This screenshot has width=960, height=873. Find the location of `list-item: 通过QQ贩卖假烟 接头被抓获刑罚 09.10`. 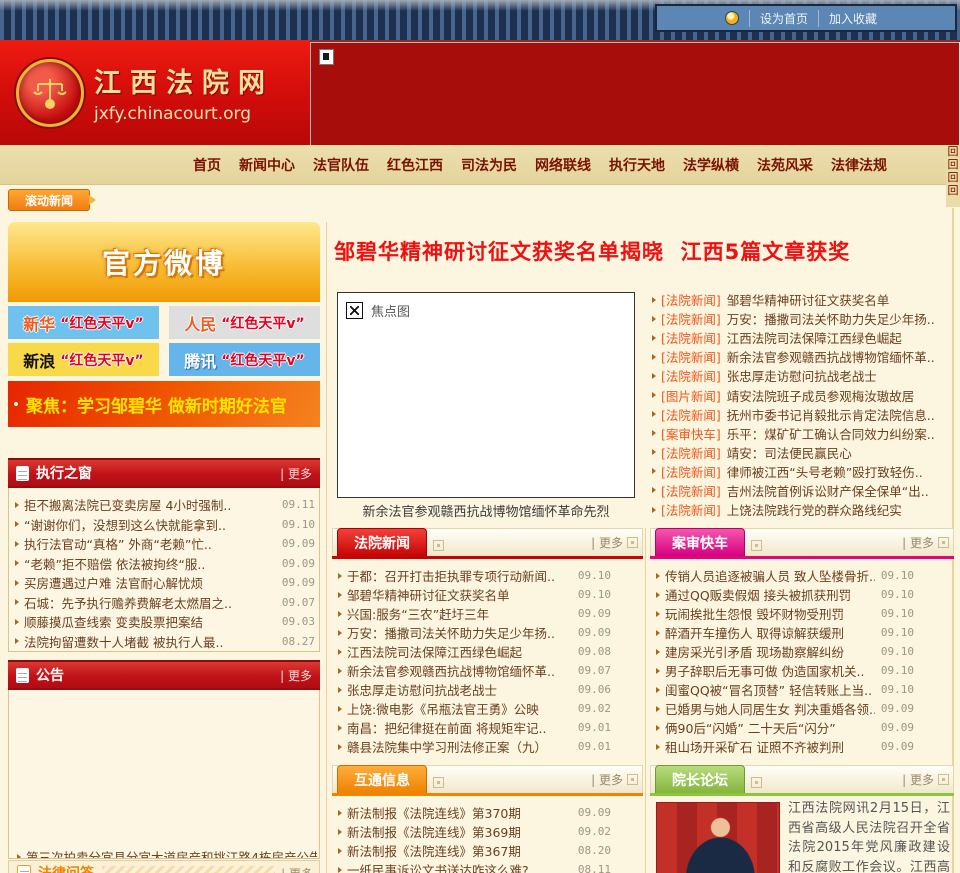

list-item: 通过QQ贩卖假烟 接头被抓获刑罚 09.10 is located at coordinates (785, 594).